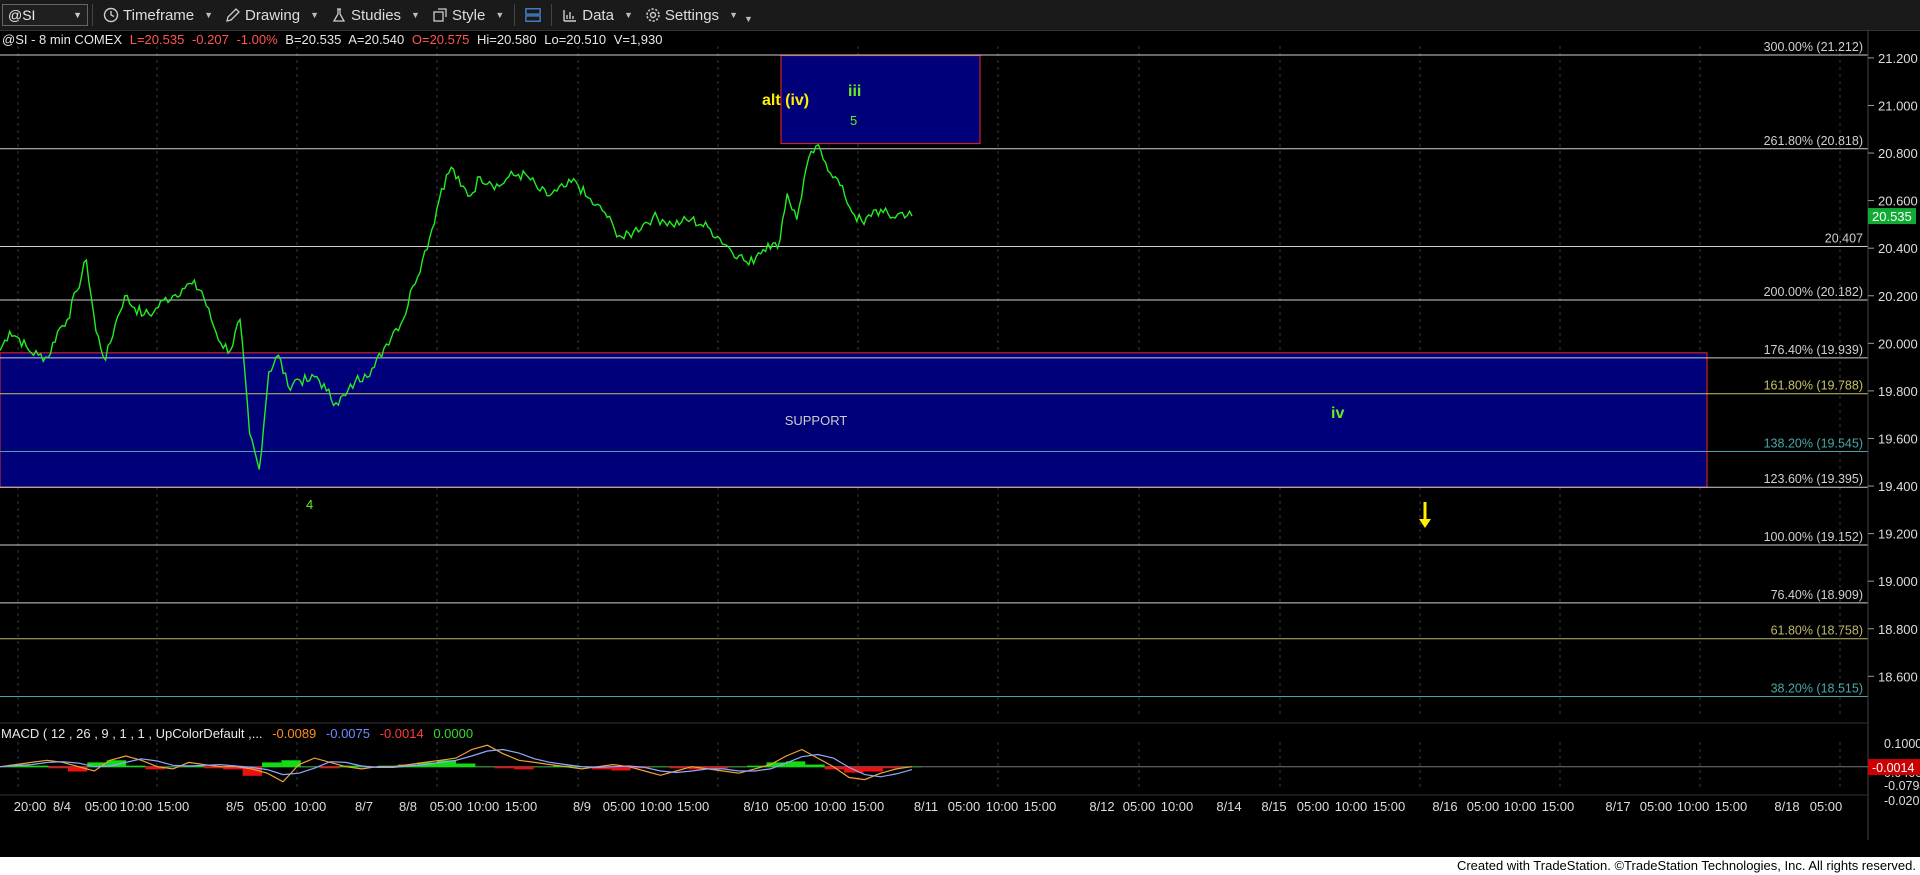 Image resolution: width=1920 pixels, height=875 pixels. I want to click on data-label: Data, so click(598, 15).